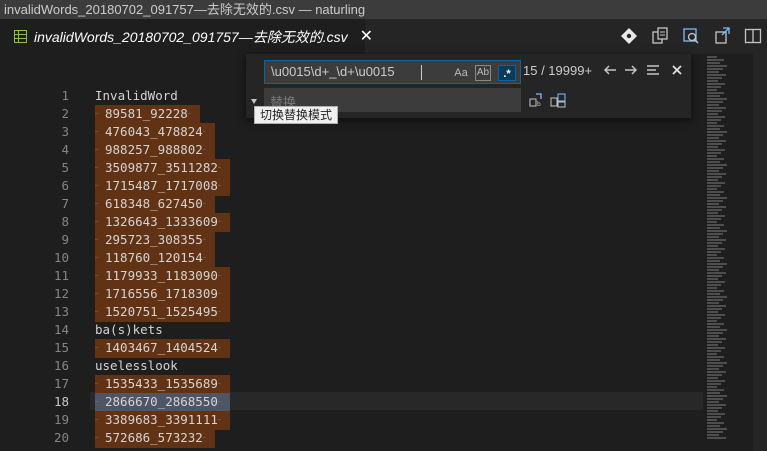 The image size is (767, 451). I want to click on find-input: \u0015\d+_\d+\u0015 Aa Ab .*, so click(392, 72).